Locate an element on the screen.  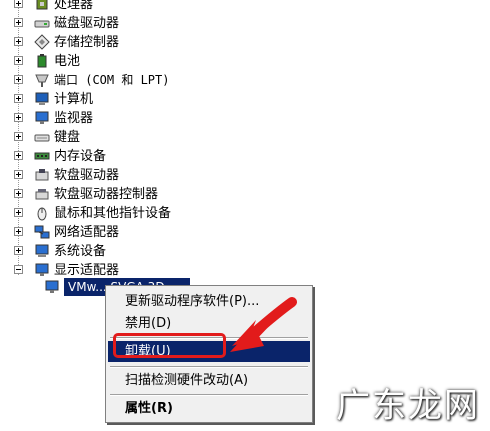
battery-icon is located at coordinates (42, 61).